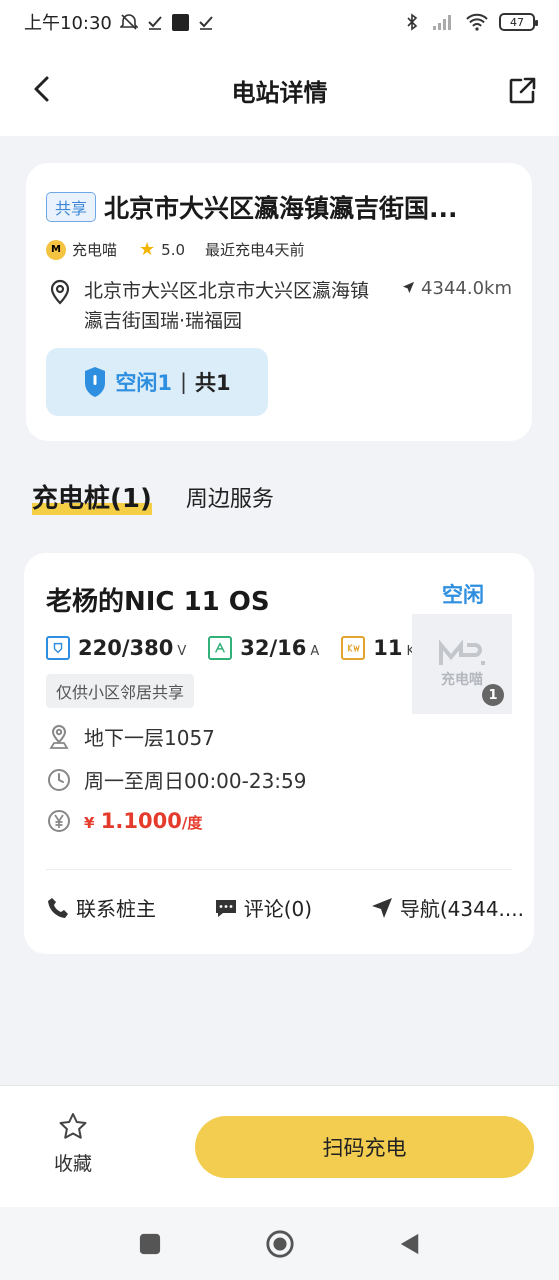 Image resolution: width=559 pixels, height=1280 pixels. What do you see at coordinates (220, 648) in the screenshot?
I see `current-icon` at bounding box center [220, 648].